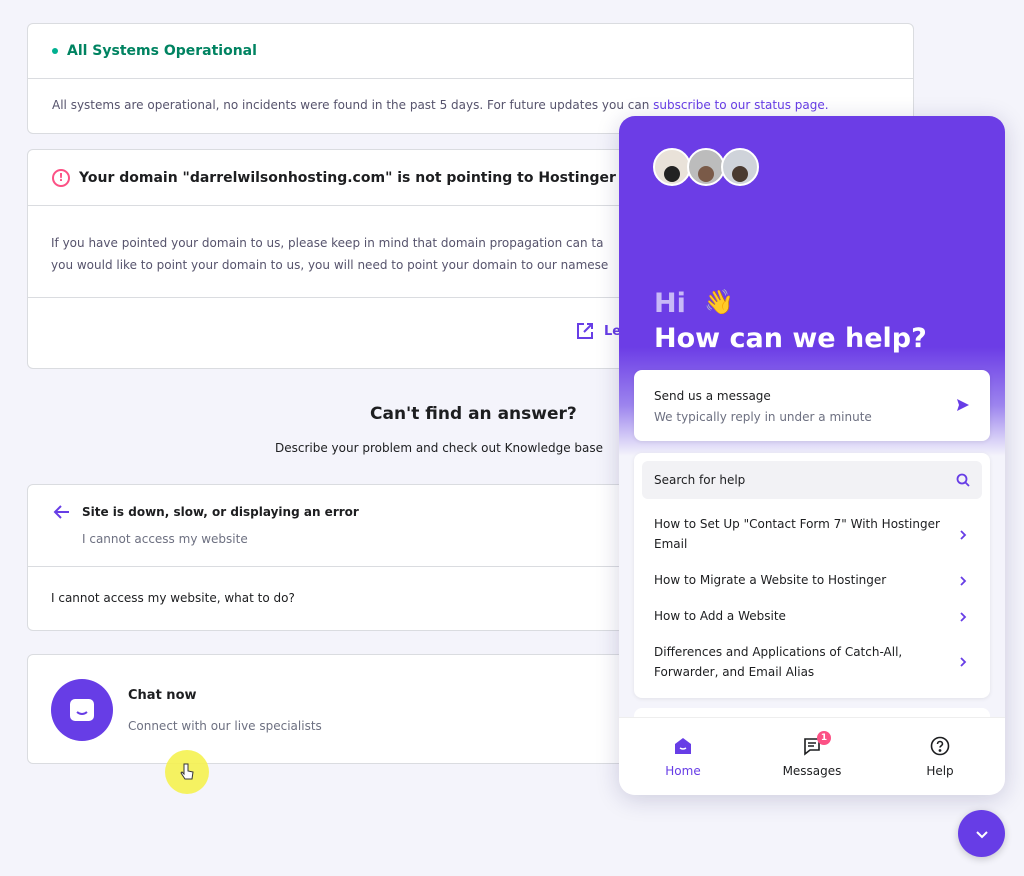  I want to click on send-icon, so click(963, 405).